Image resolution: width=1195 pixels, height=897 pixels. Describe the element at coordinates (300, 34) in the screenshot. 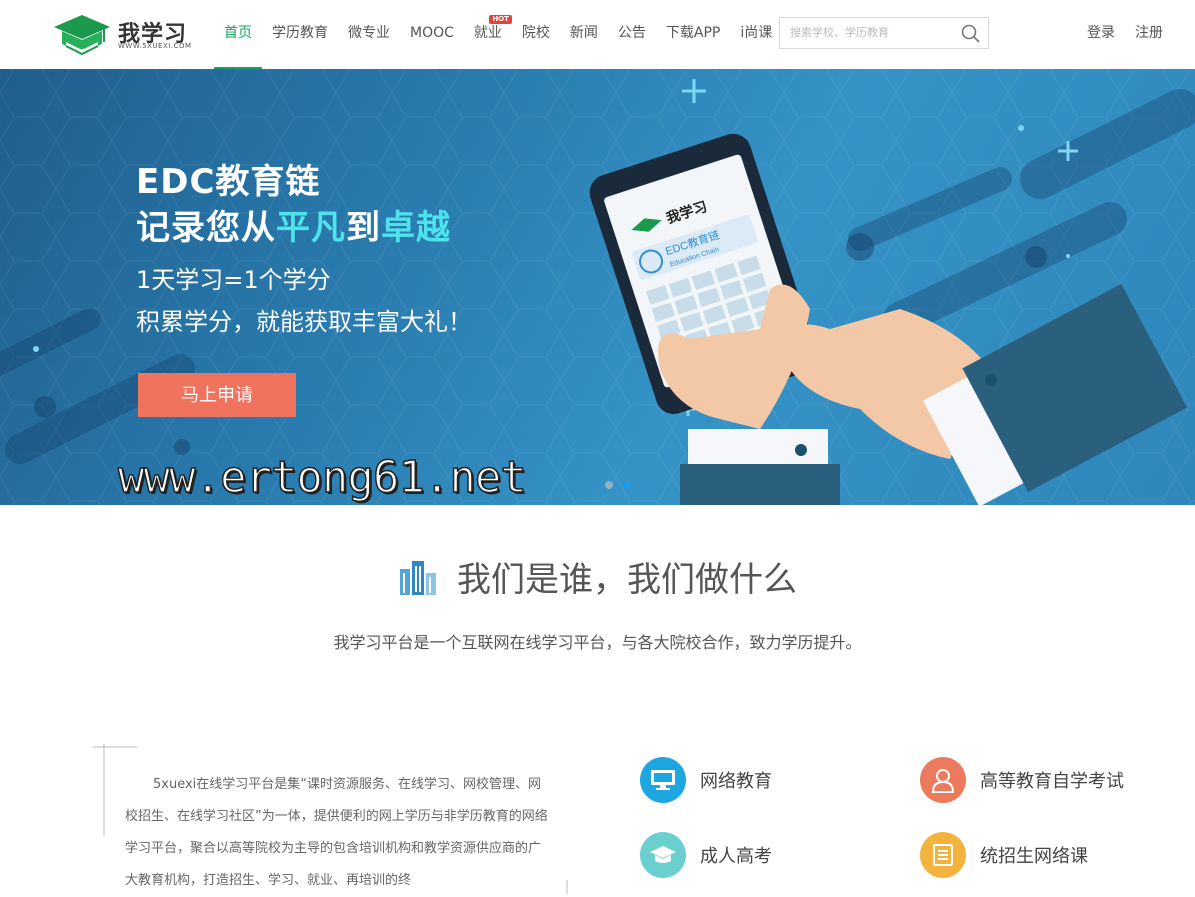

I see `nav-degree-education: 学历教育` at that location.